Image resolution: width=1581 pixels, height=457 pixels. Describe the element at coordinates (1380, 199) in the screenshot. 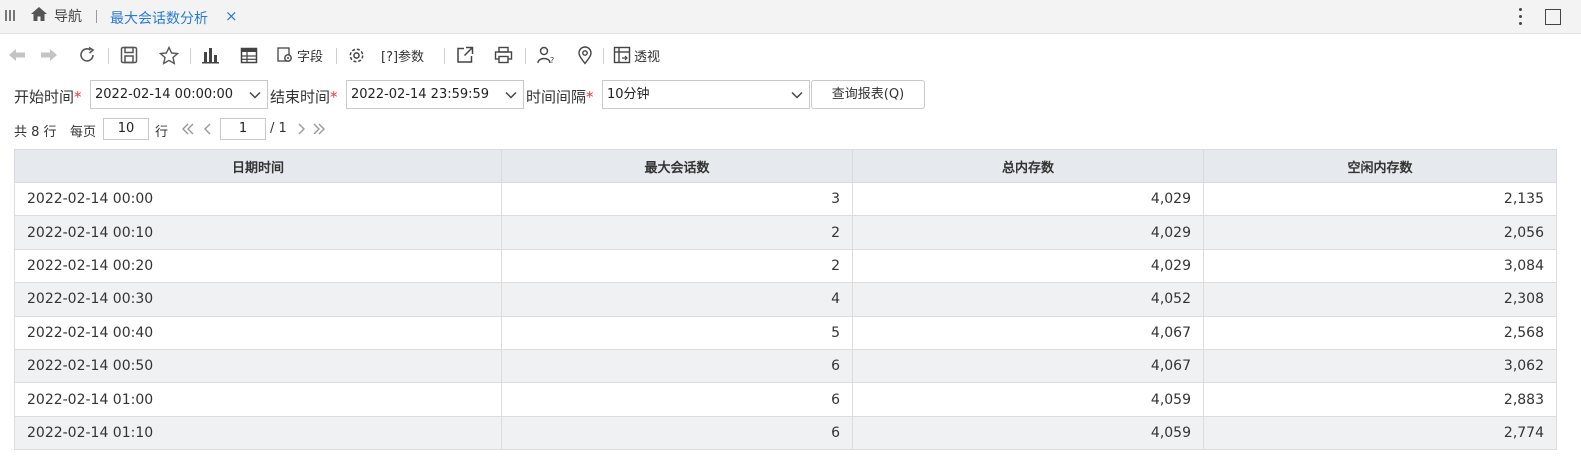

I see `cell-free-memory: 2,135` at that location.